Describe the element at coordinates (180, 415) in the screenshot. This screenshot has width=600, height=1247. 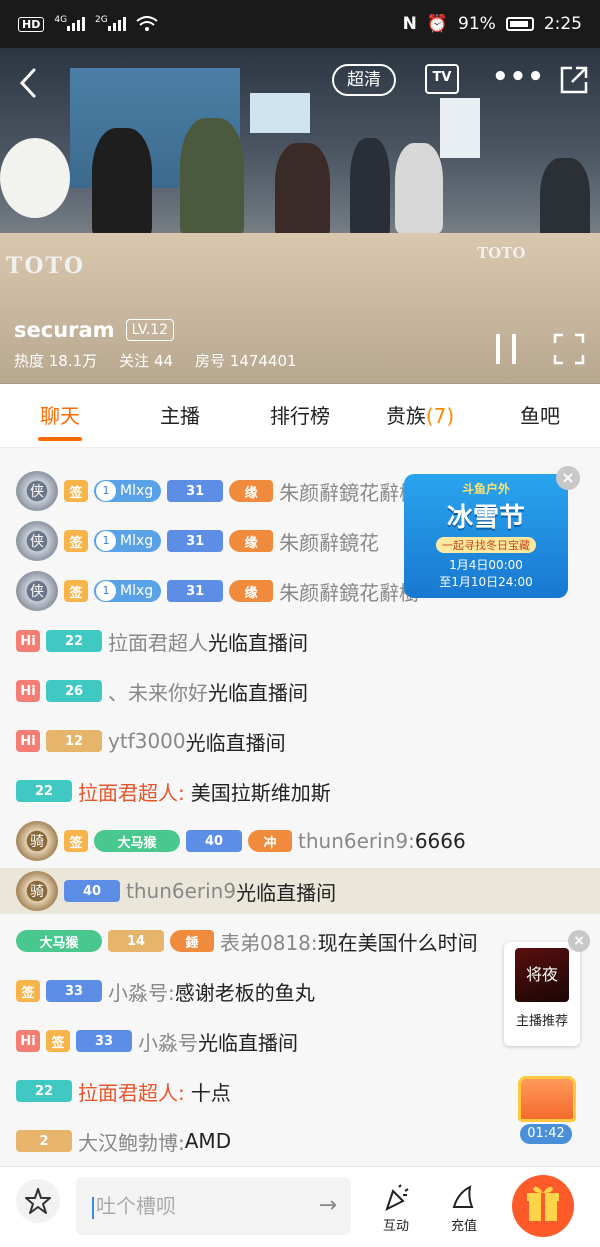
I see `tab-anchor: 主播` at that location.